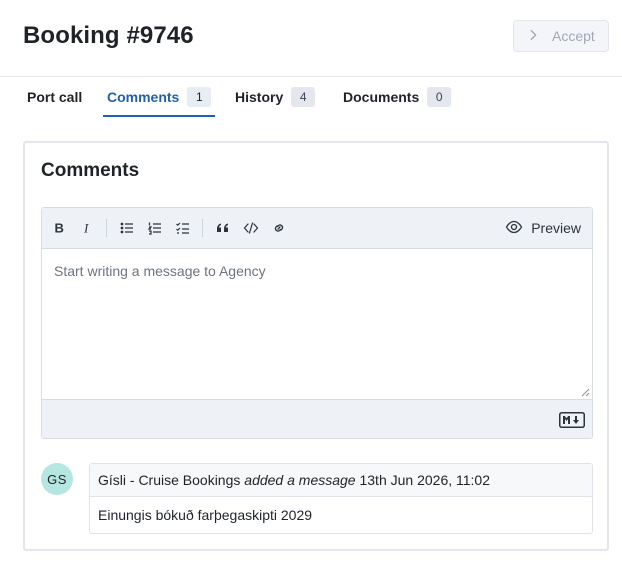  I want to click on comment-action: added a message, so click(300, 480).